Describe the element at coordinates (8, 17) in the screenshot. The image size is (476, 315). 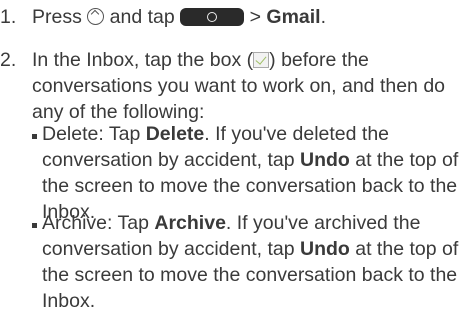
I see `step-number: 1.` at that location.